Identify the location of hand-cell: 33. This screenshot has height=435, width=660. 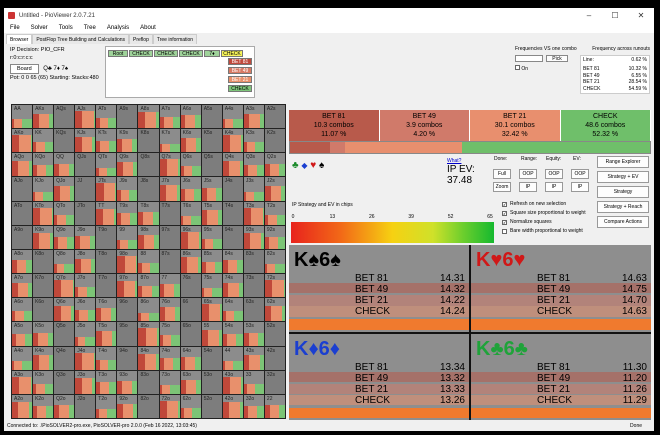
(253, 382).